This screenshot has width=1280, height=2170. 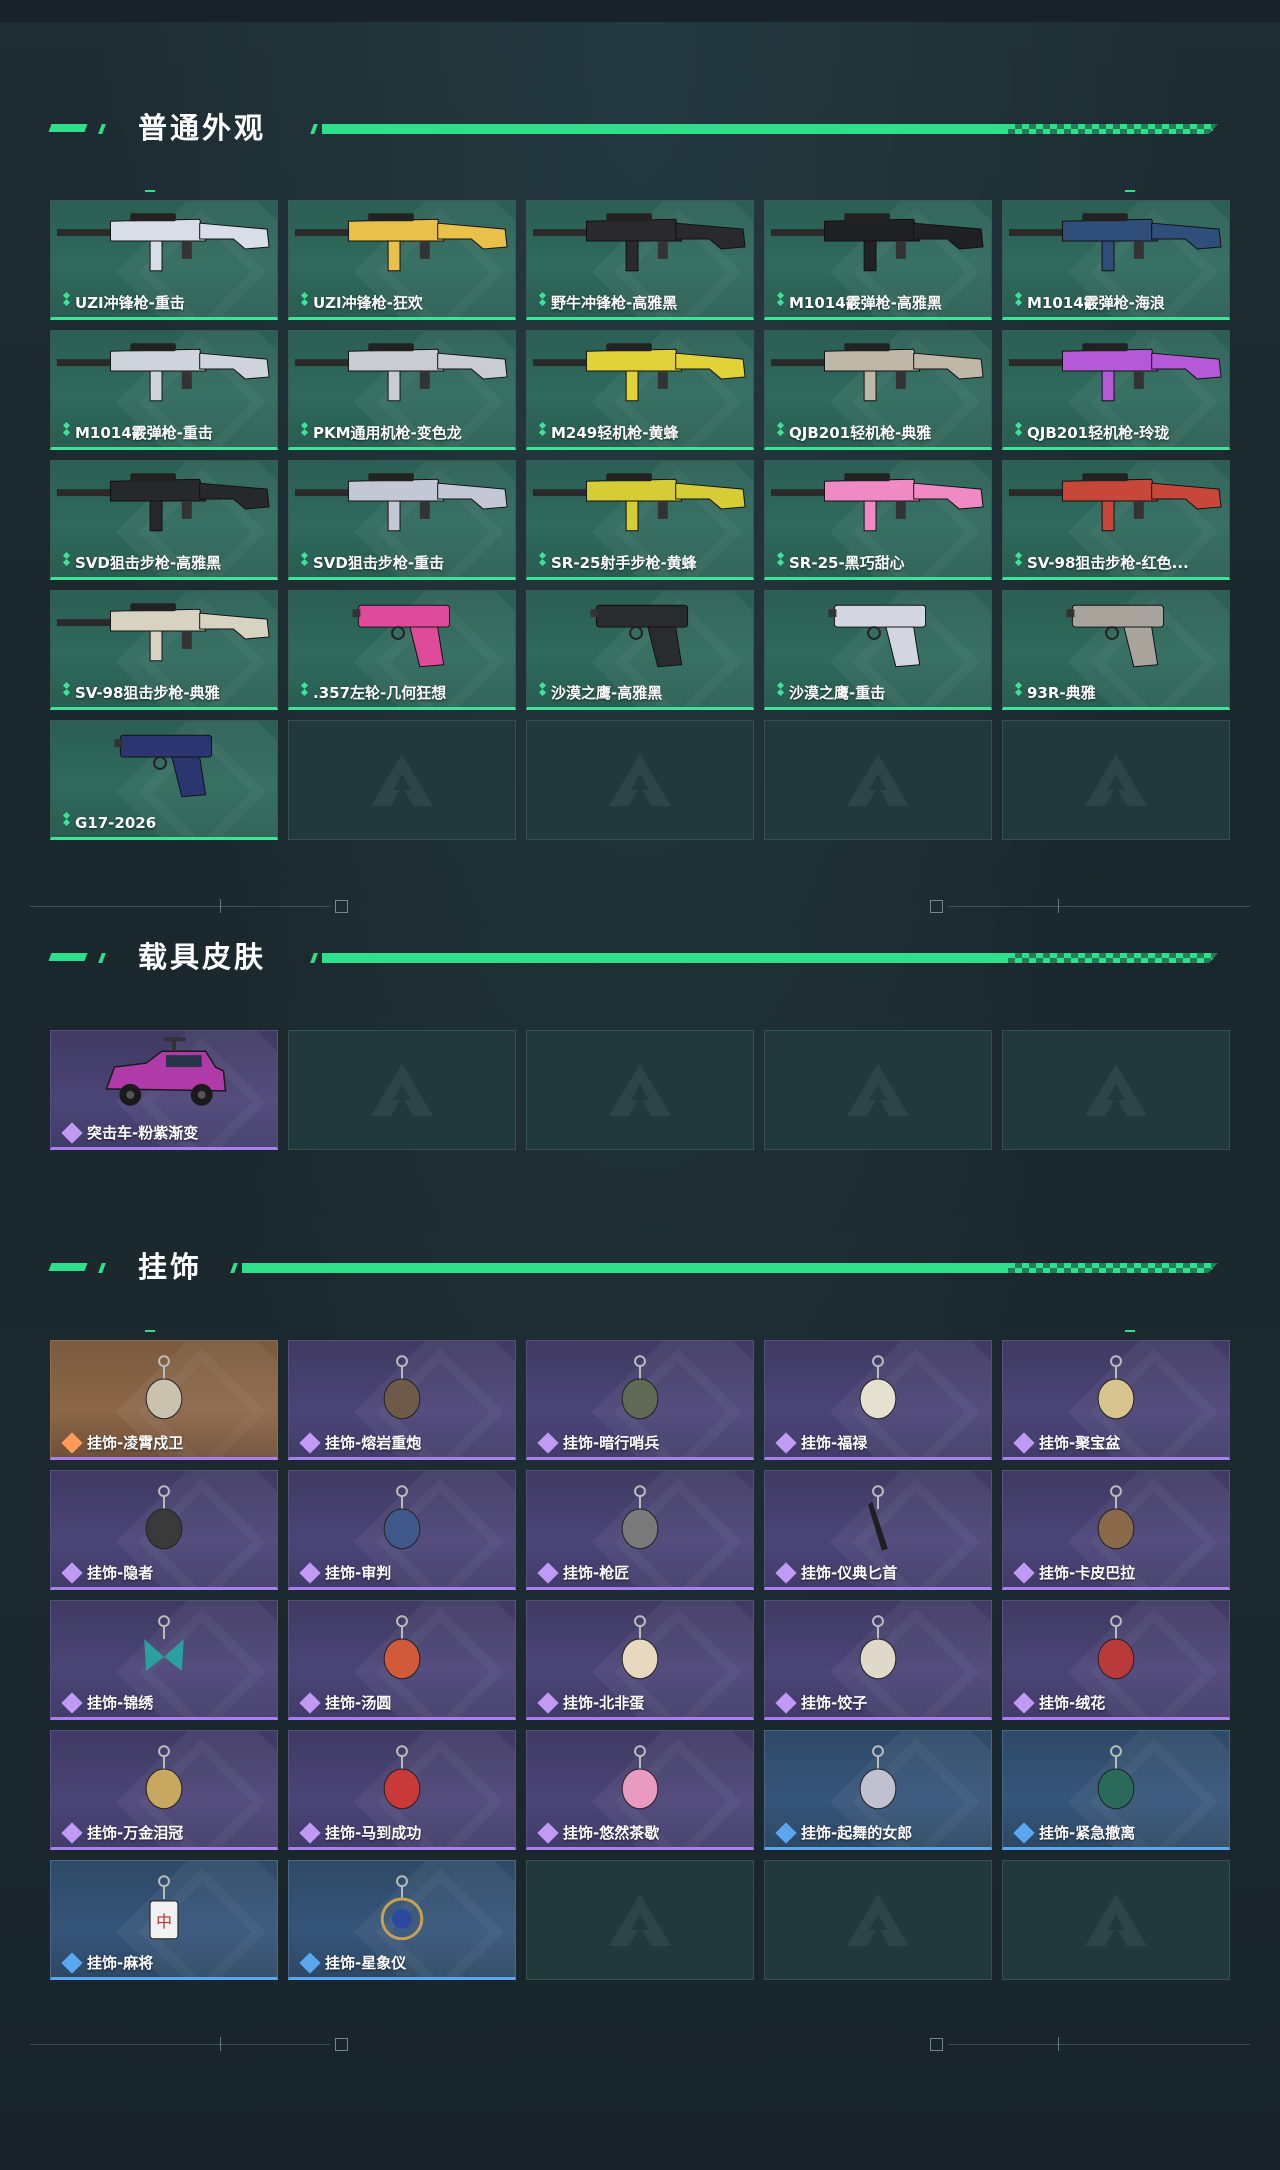 I want to click on item-name: SVD狙击步枪-重击, so click(x=379, y=563).